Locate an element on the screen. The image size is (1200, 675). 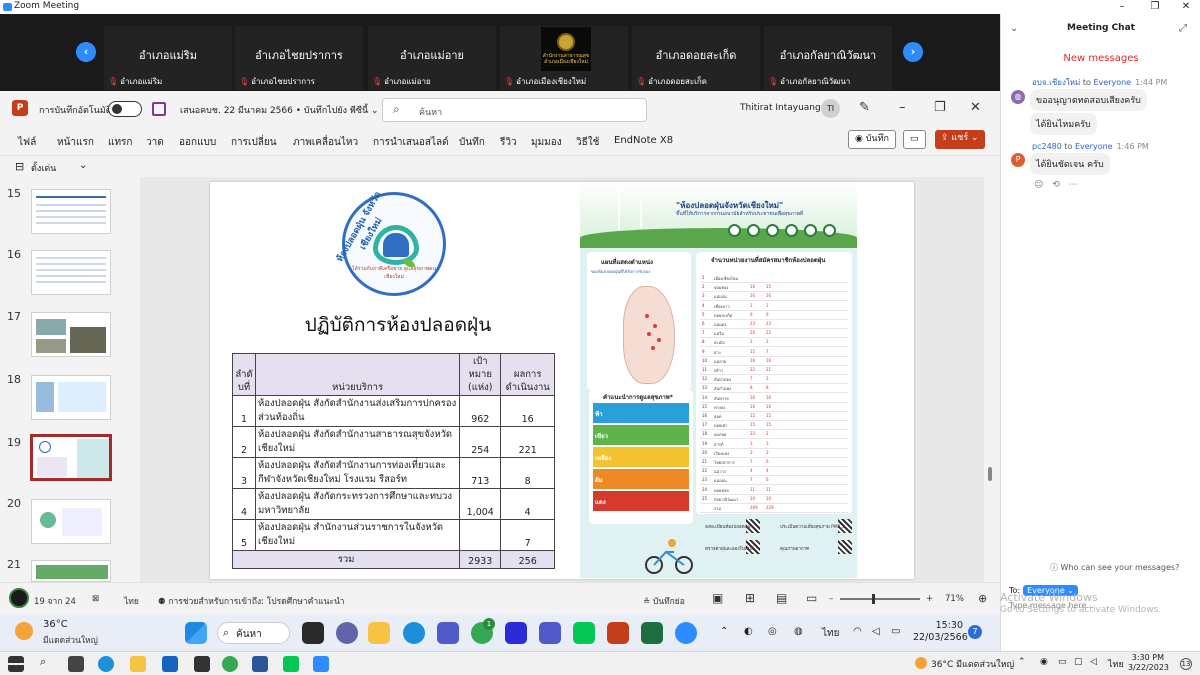
user-avatar: TI is located at coordinates (830, 108).